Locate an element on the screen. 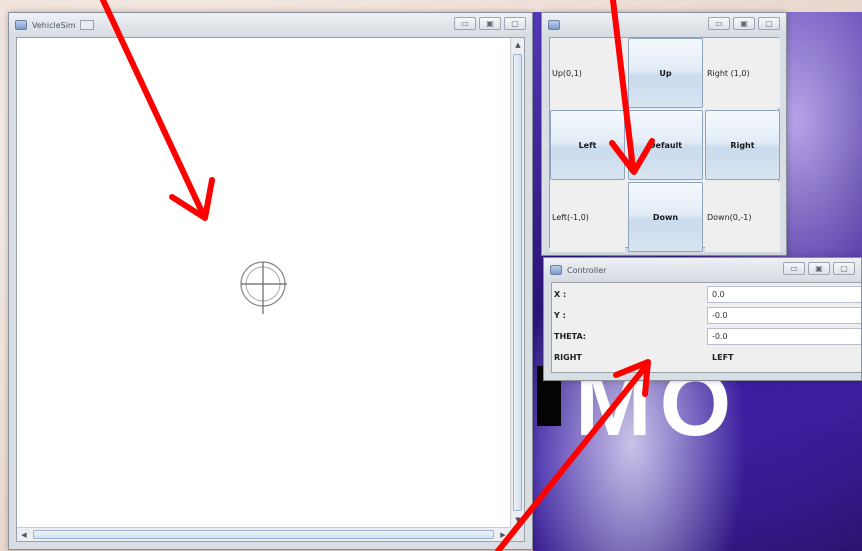 This screenshot has width=862, height=551. wheel-row: RIGHT LEFT is located at coordinates (706, 357).